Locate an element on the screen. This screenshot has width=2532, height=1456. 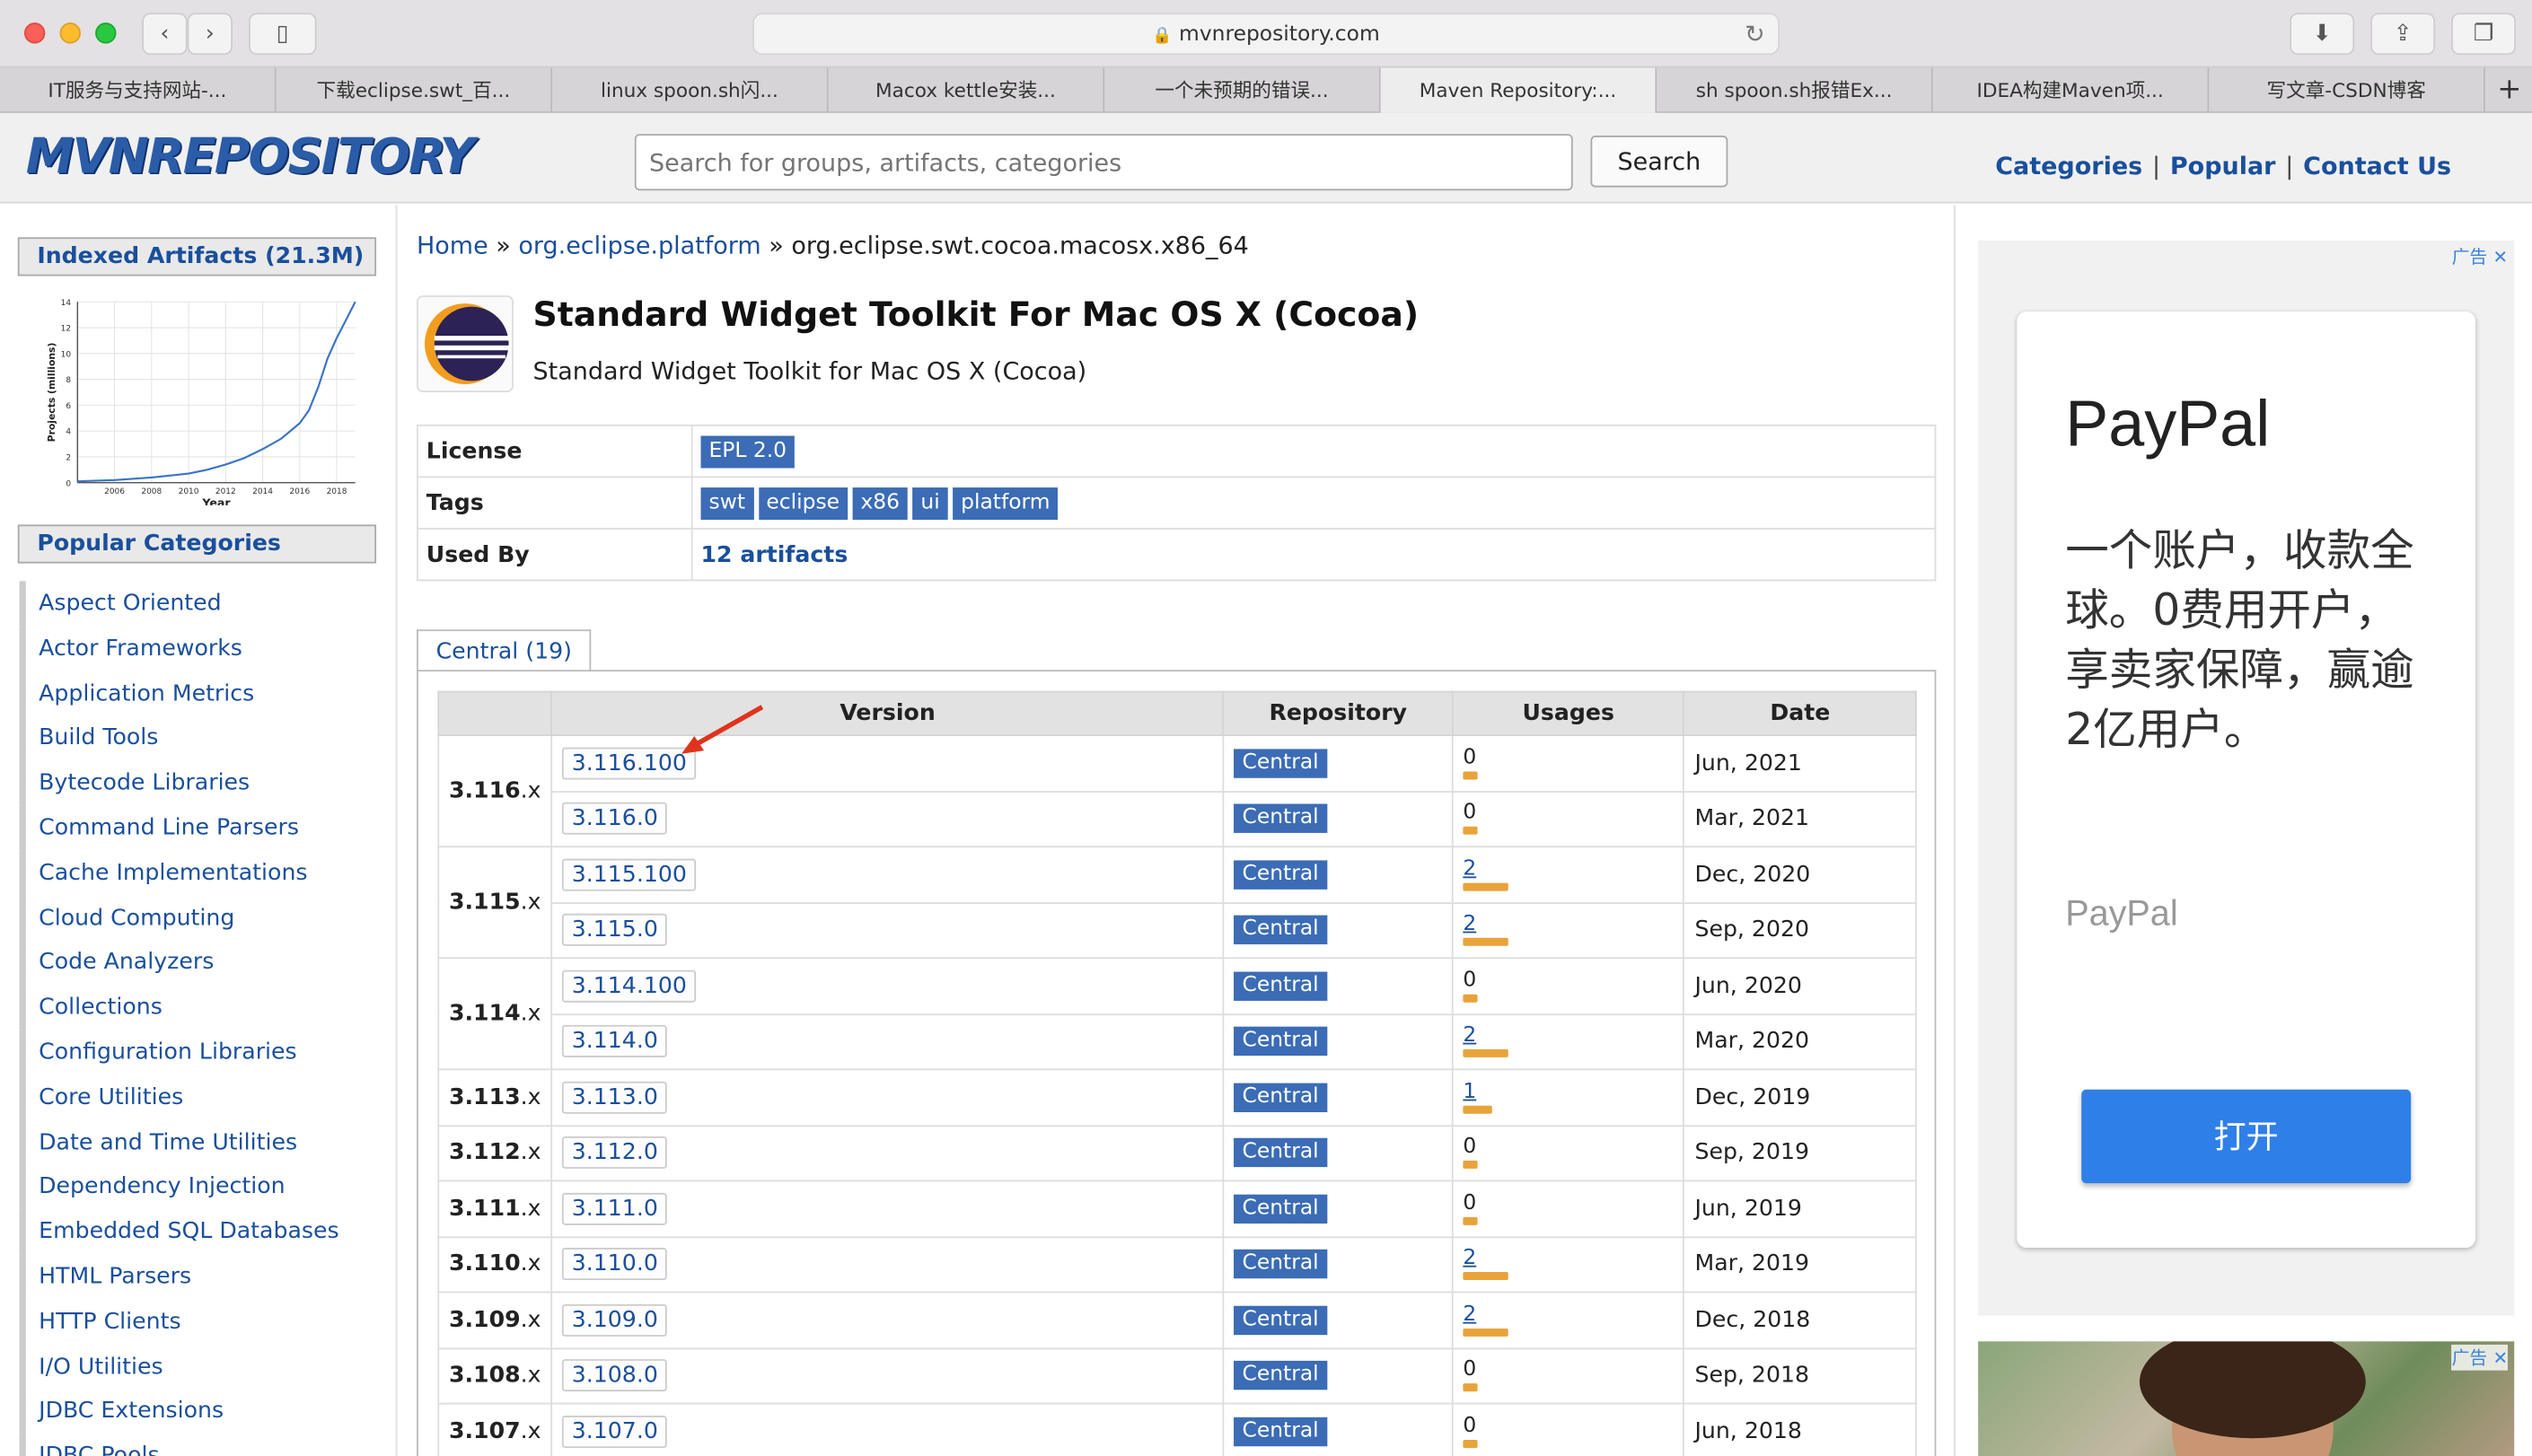
share-button: ⇪ is located at coordinates (2403, 34).